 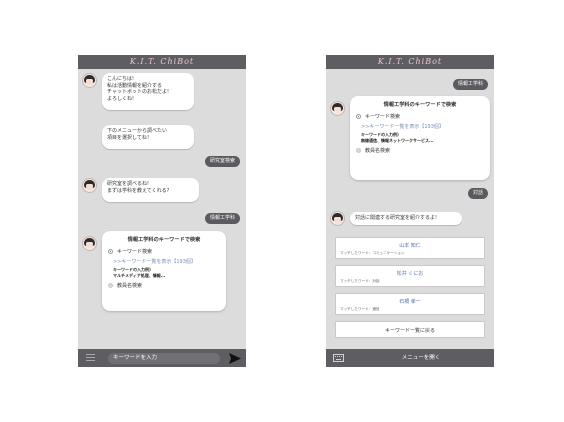 I want to click on dept-prompt-line: まずは学科を教えてくれる?, so click(x=138, y=190).